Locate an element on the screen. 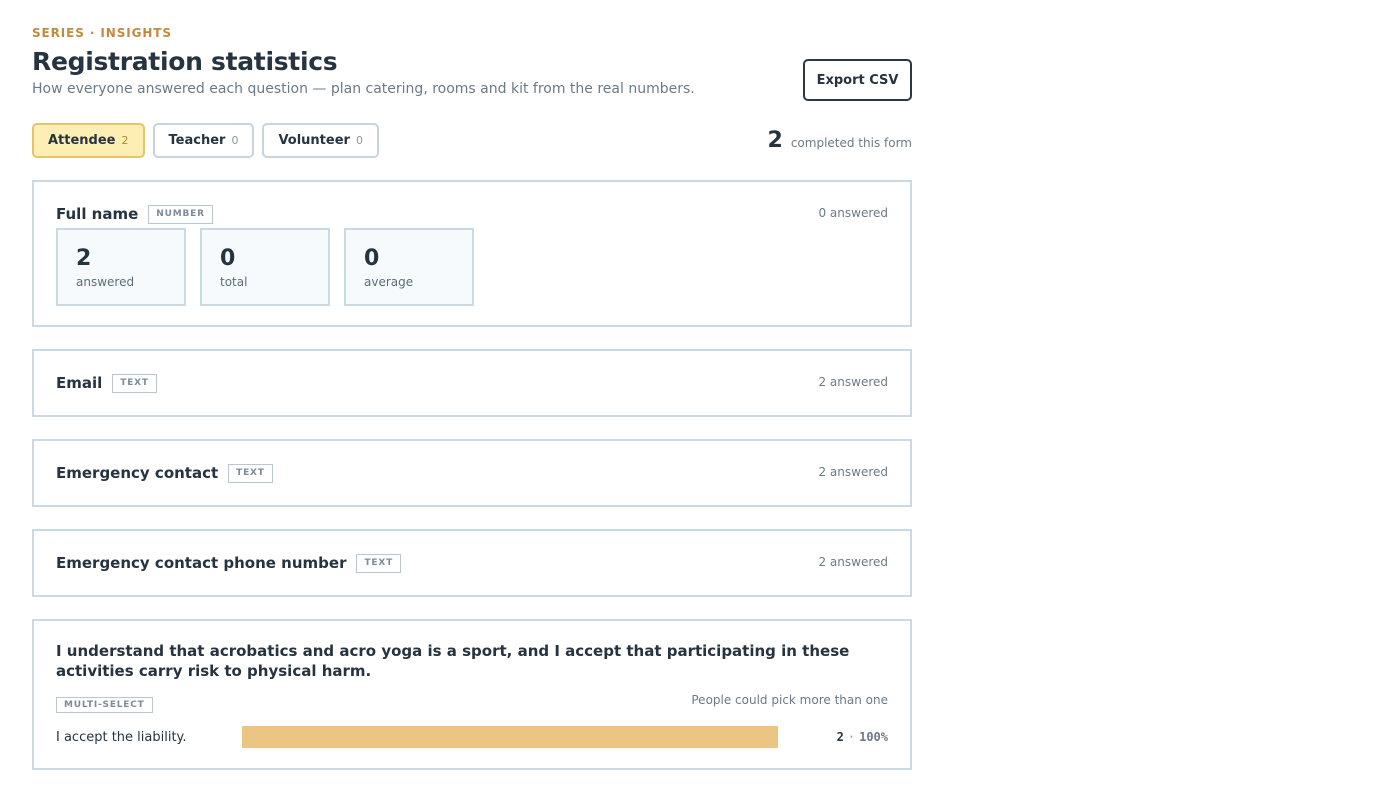  tab-label: Attendee is located at coordinates (82, 140).